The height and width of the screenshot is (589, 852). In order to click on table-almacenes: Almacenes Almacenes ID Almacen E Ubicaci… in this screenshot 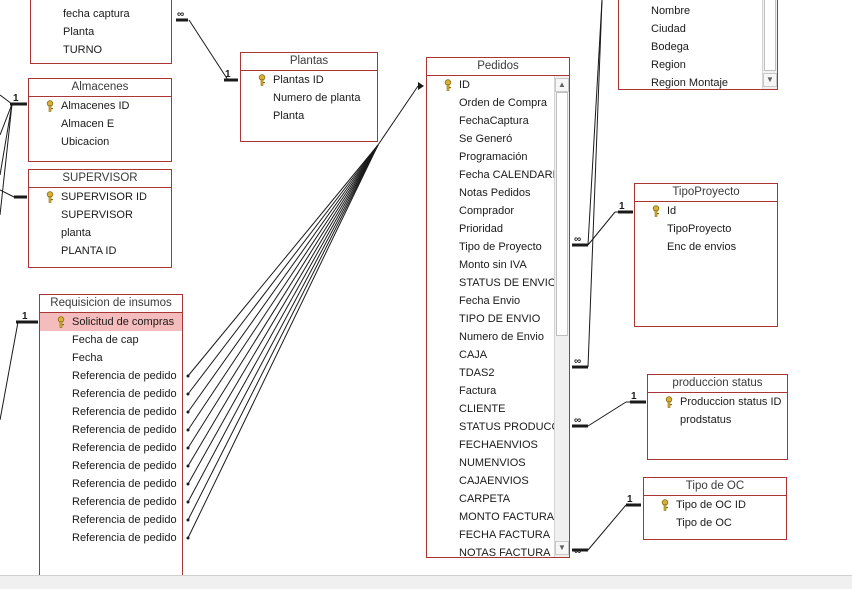, I will do `click(100, 120)`.